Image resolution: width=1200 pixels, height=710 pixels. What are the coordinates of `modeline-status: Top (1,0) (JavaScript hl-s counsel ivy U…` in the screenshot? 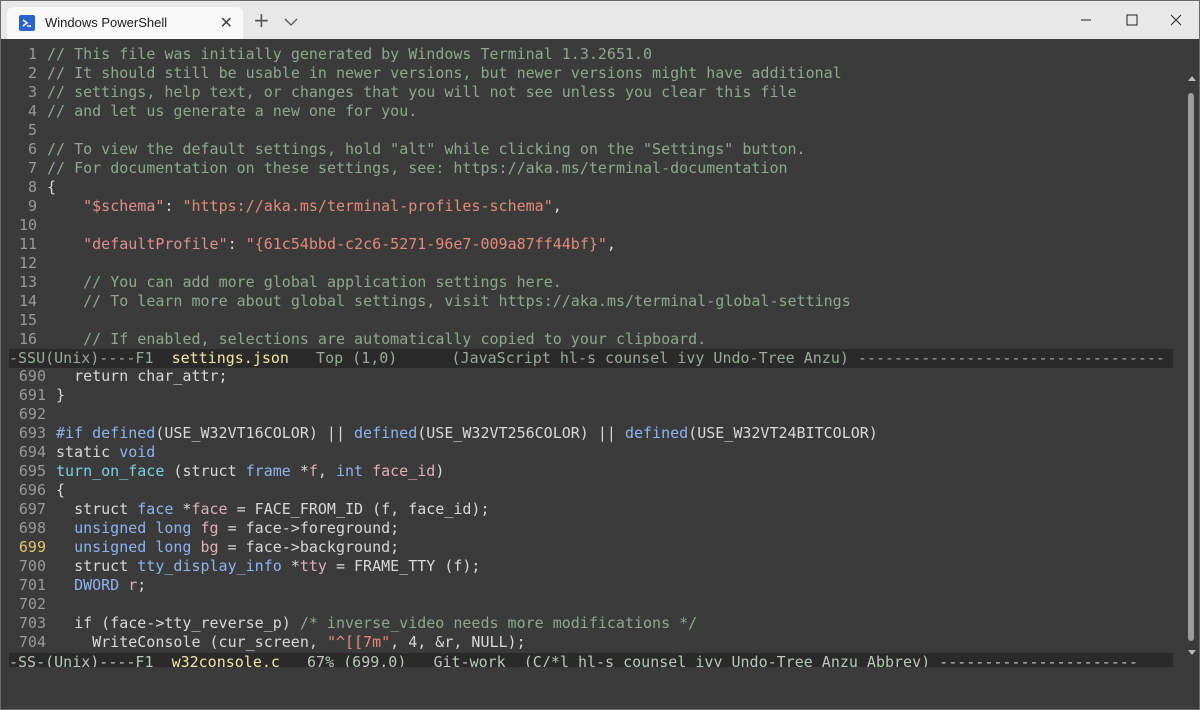 It's located at (726, 358).